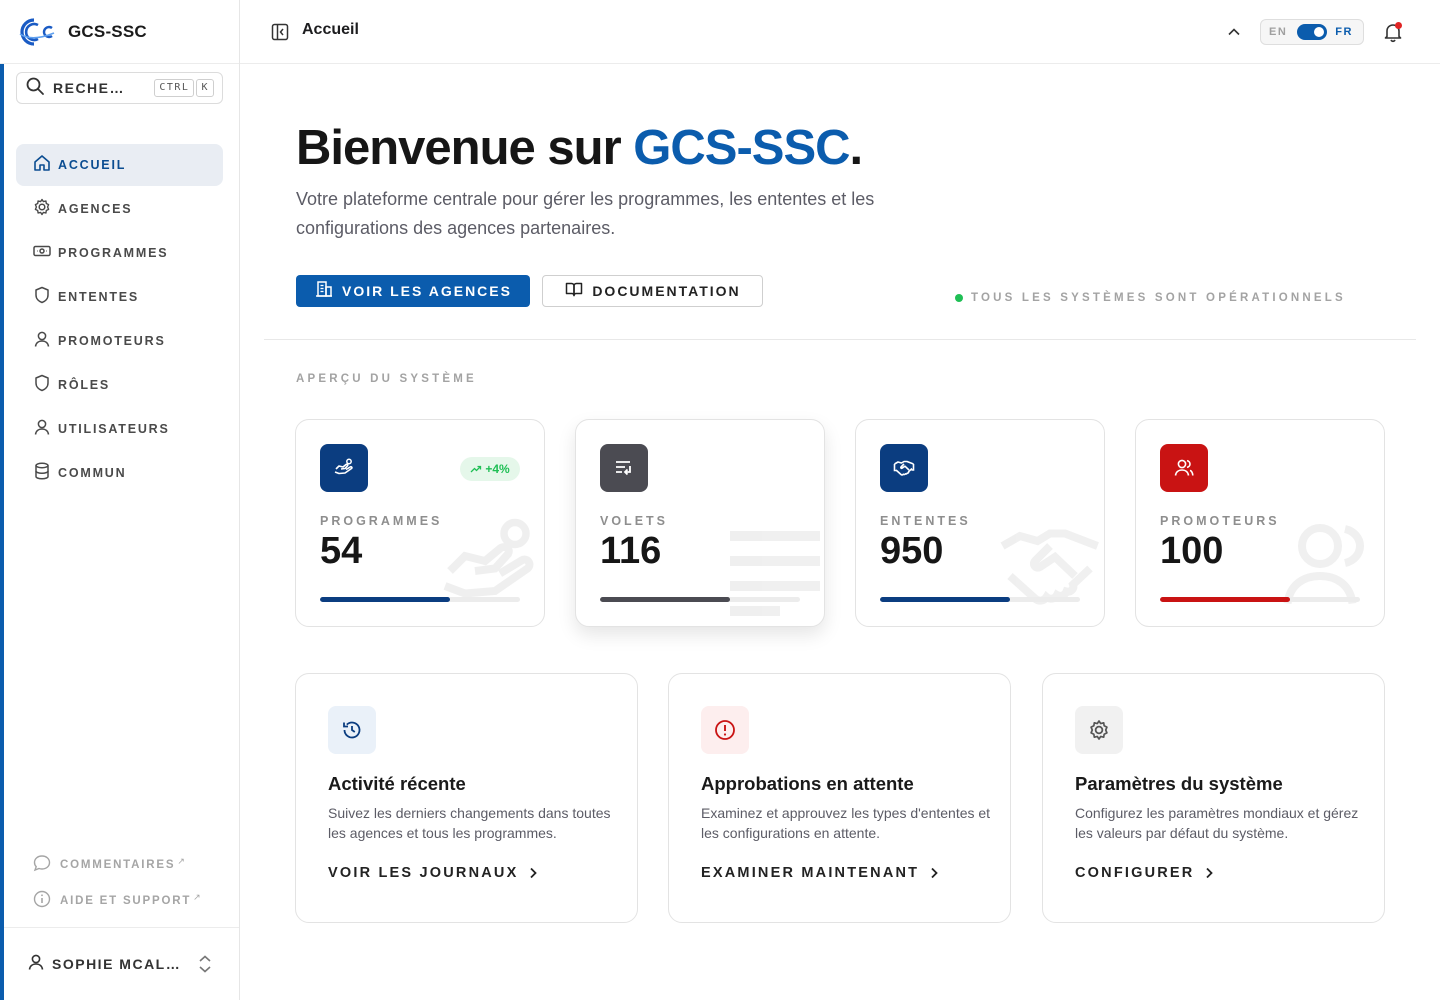 This screenshot has height=1000, width=1440. Describe the element at coordinates (116, 865) in the screenshot. I see `feedback-link: COMMENTAIRES ↗` at that location.